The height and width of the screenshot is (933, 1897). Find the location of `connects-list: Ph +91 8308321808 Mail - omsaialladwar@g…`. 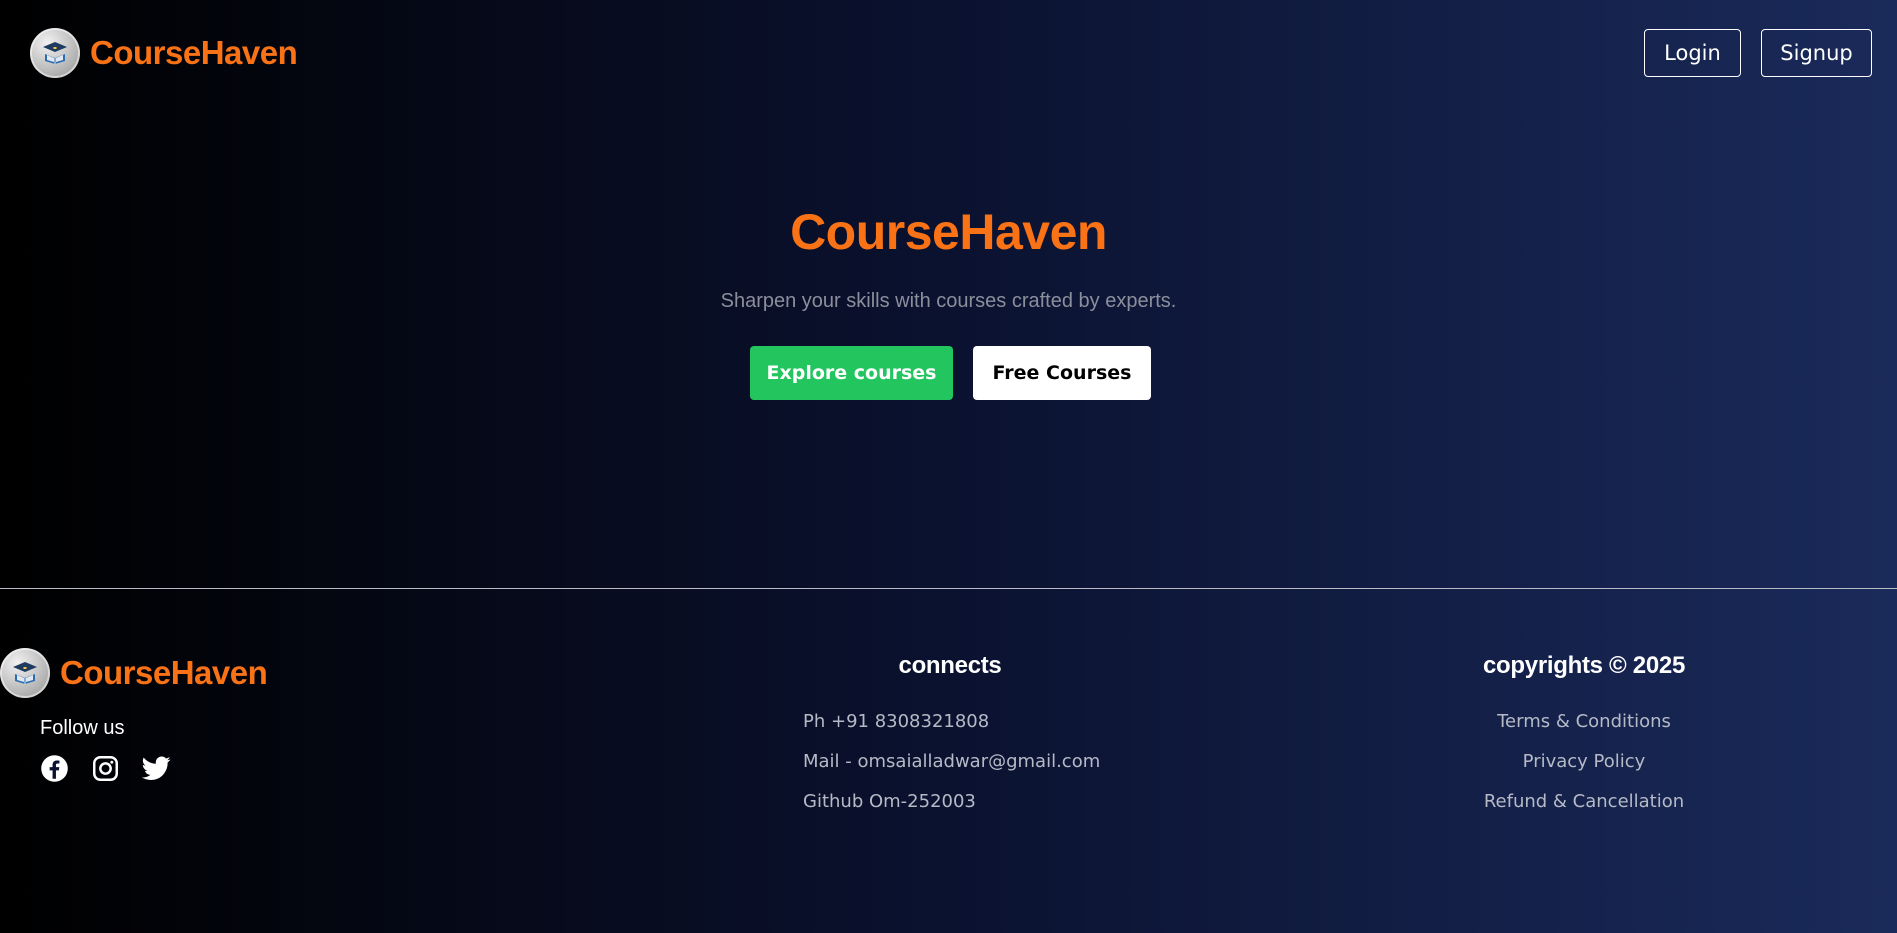

connects-list: Ph +91 8308321808 Mail - omsaialladwar@g… is located at coordinates (950, 762).